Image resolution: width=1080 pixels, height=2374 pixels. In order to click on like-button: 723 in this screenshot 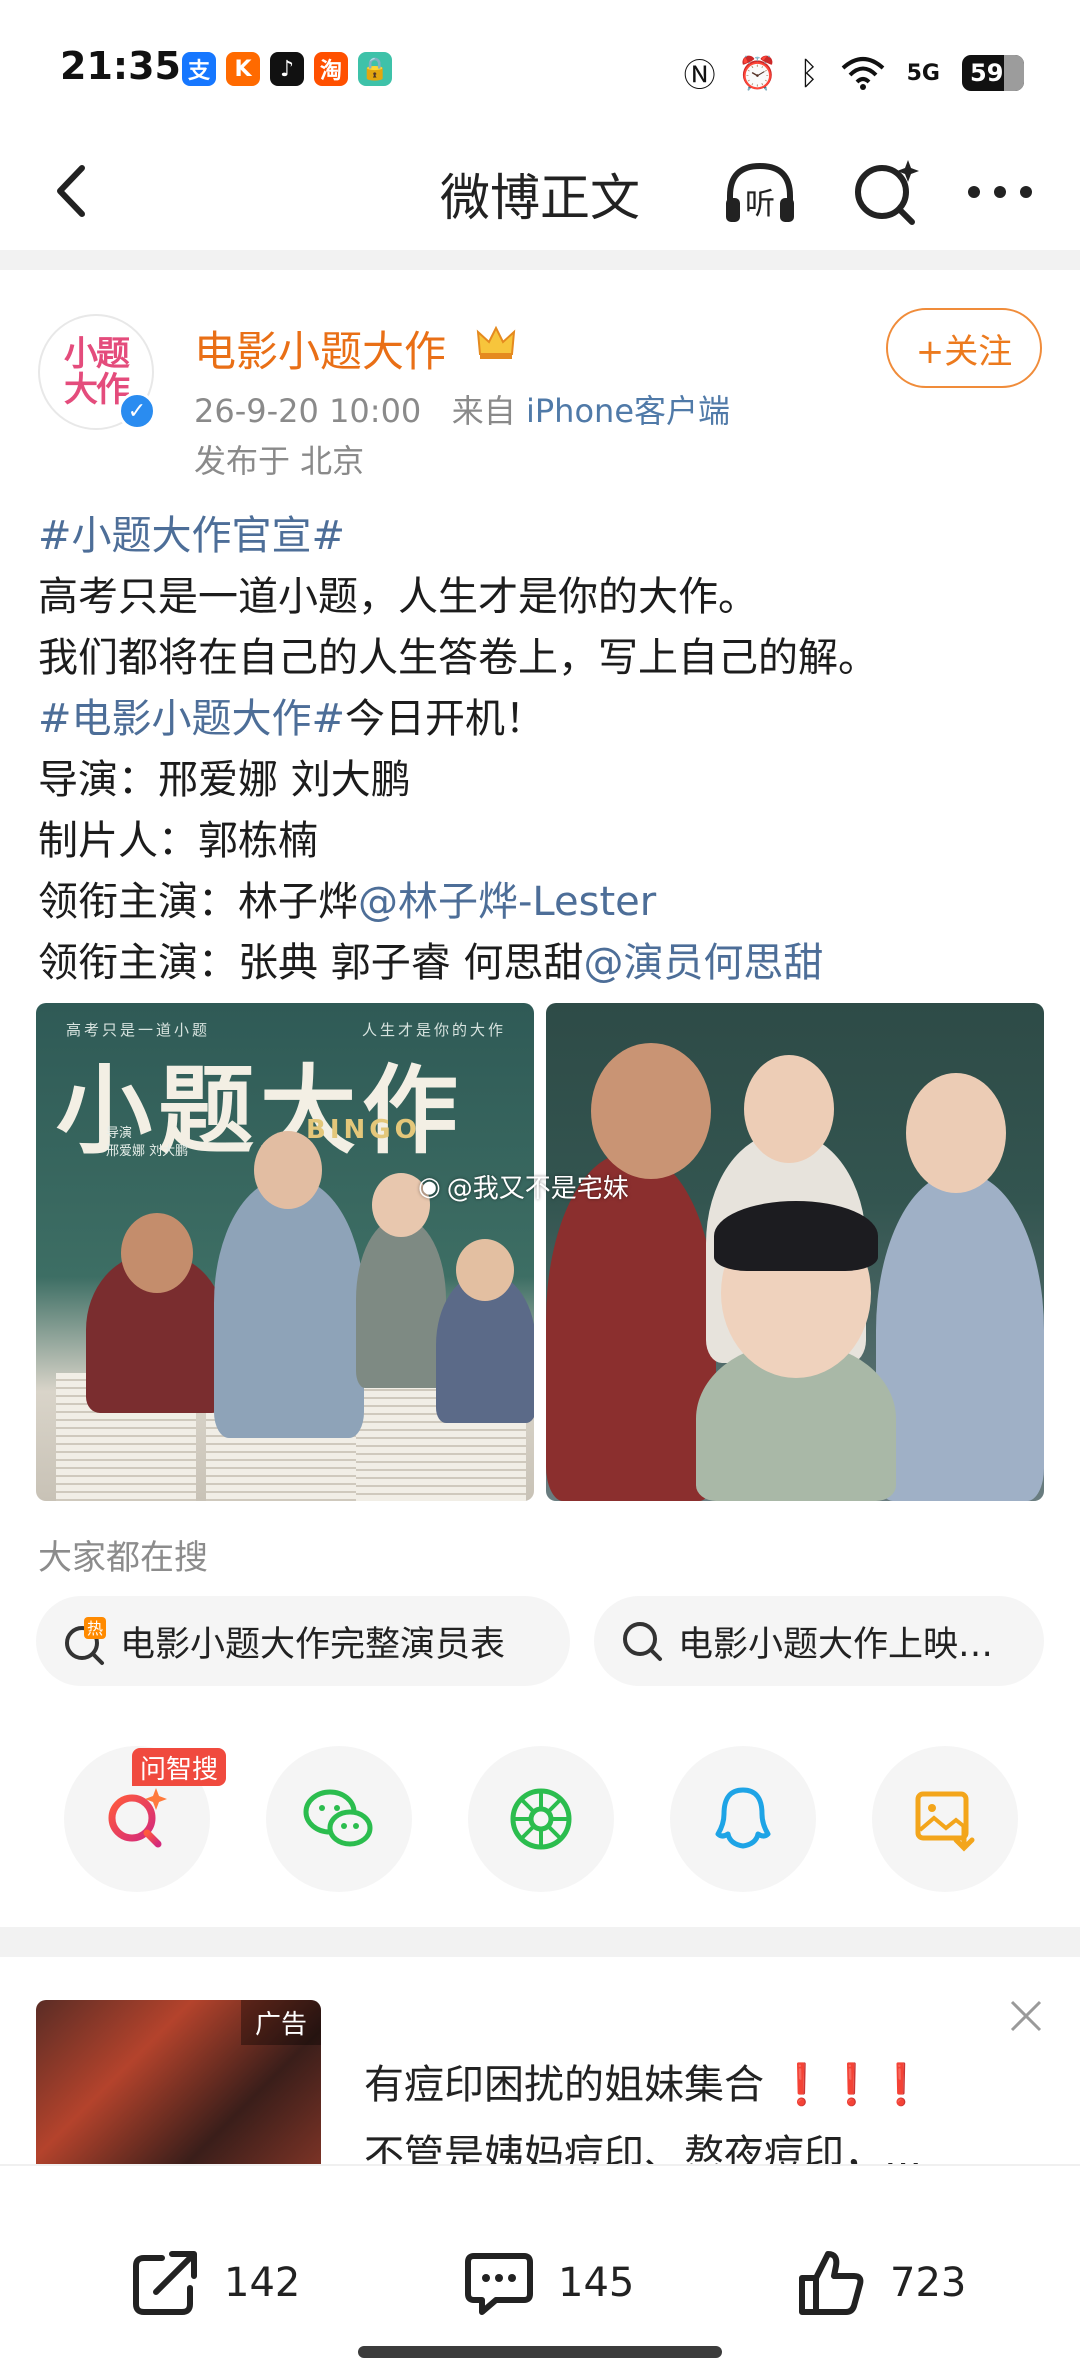, I will do `click(879, 2283)`.